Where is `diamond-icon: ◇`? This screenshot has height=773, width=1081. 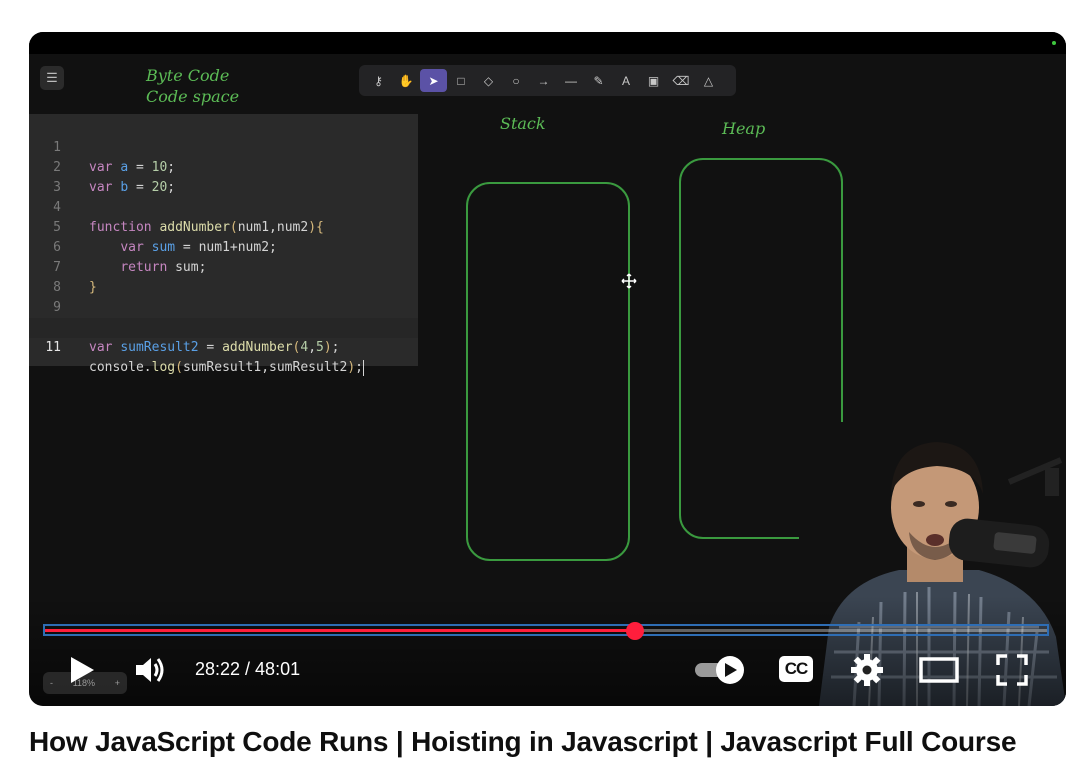
diamond-icon: ◇ is located at coordinates (488, 80).